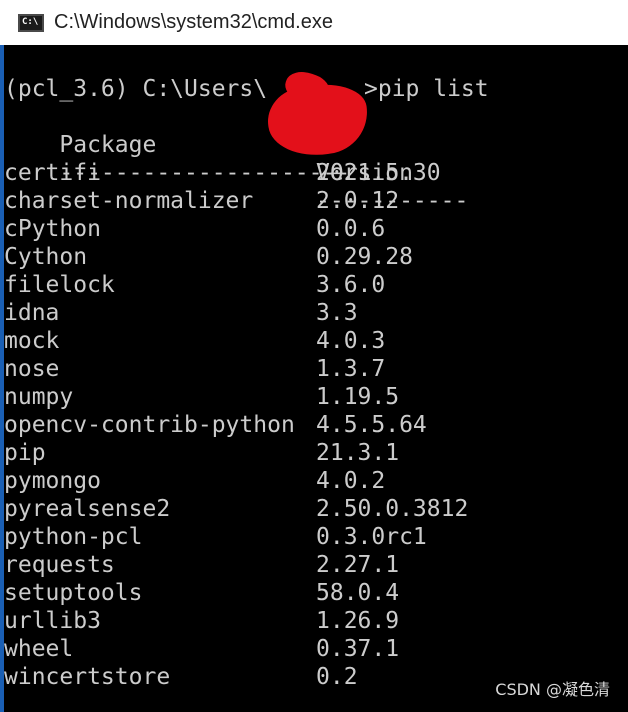 The width and height of the screenshot is (628, 712). What do you see at coordinates (201, 565) in the screenshot?
I see `table-row: requests 2.27.1` at bounding box center [201, 565].